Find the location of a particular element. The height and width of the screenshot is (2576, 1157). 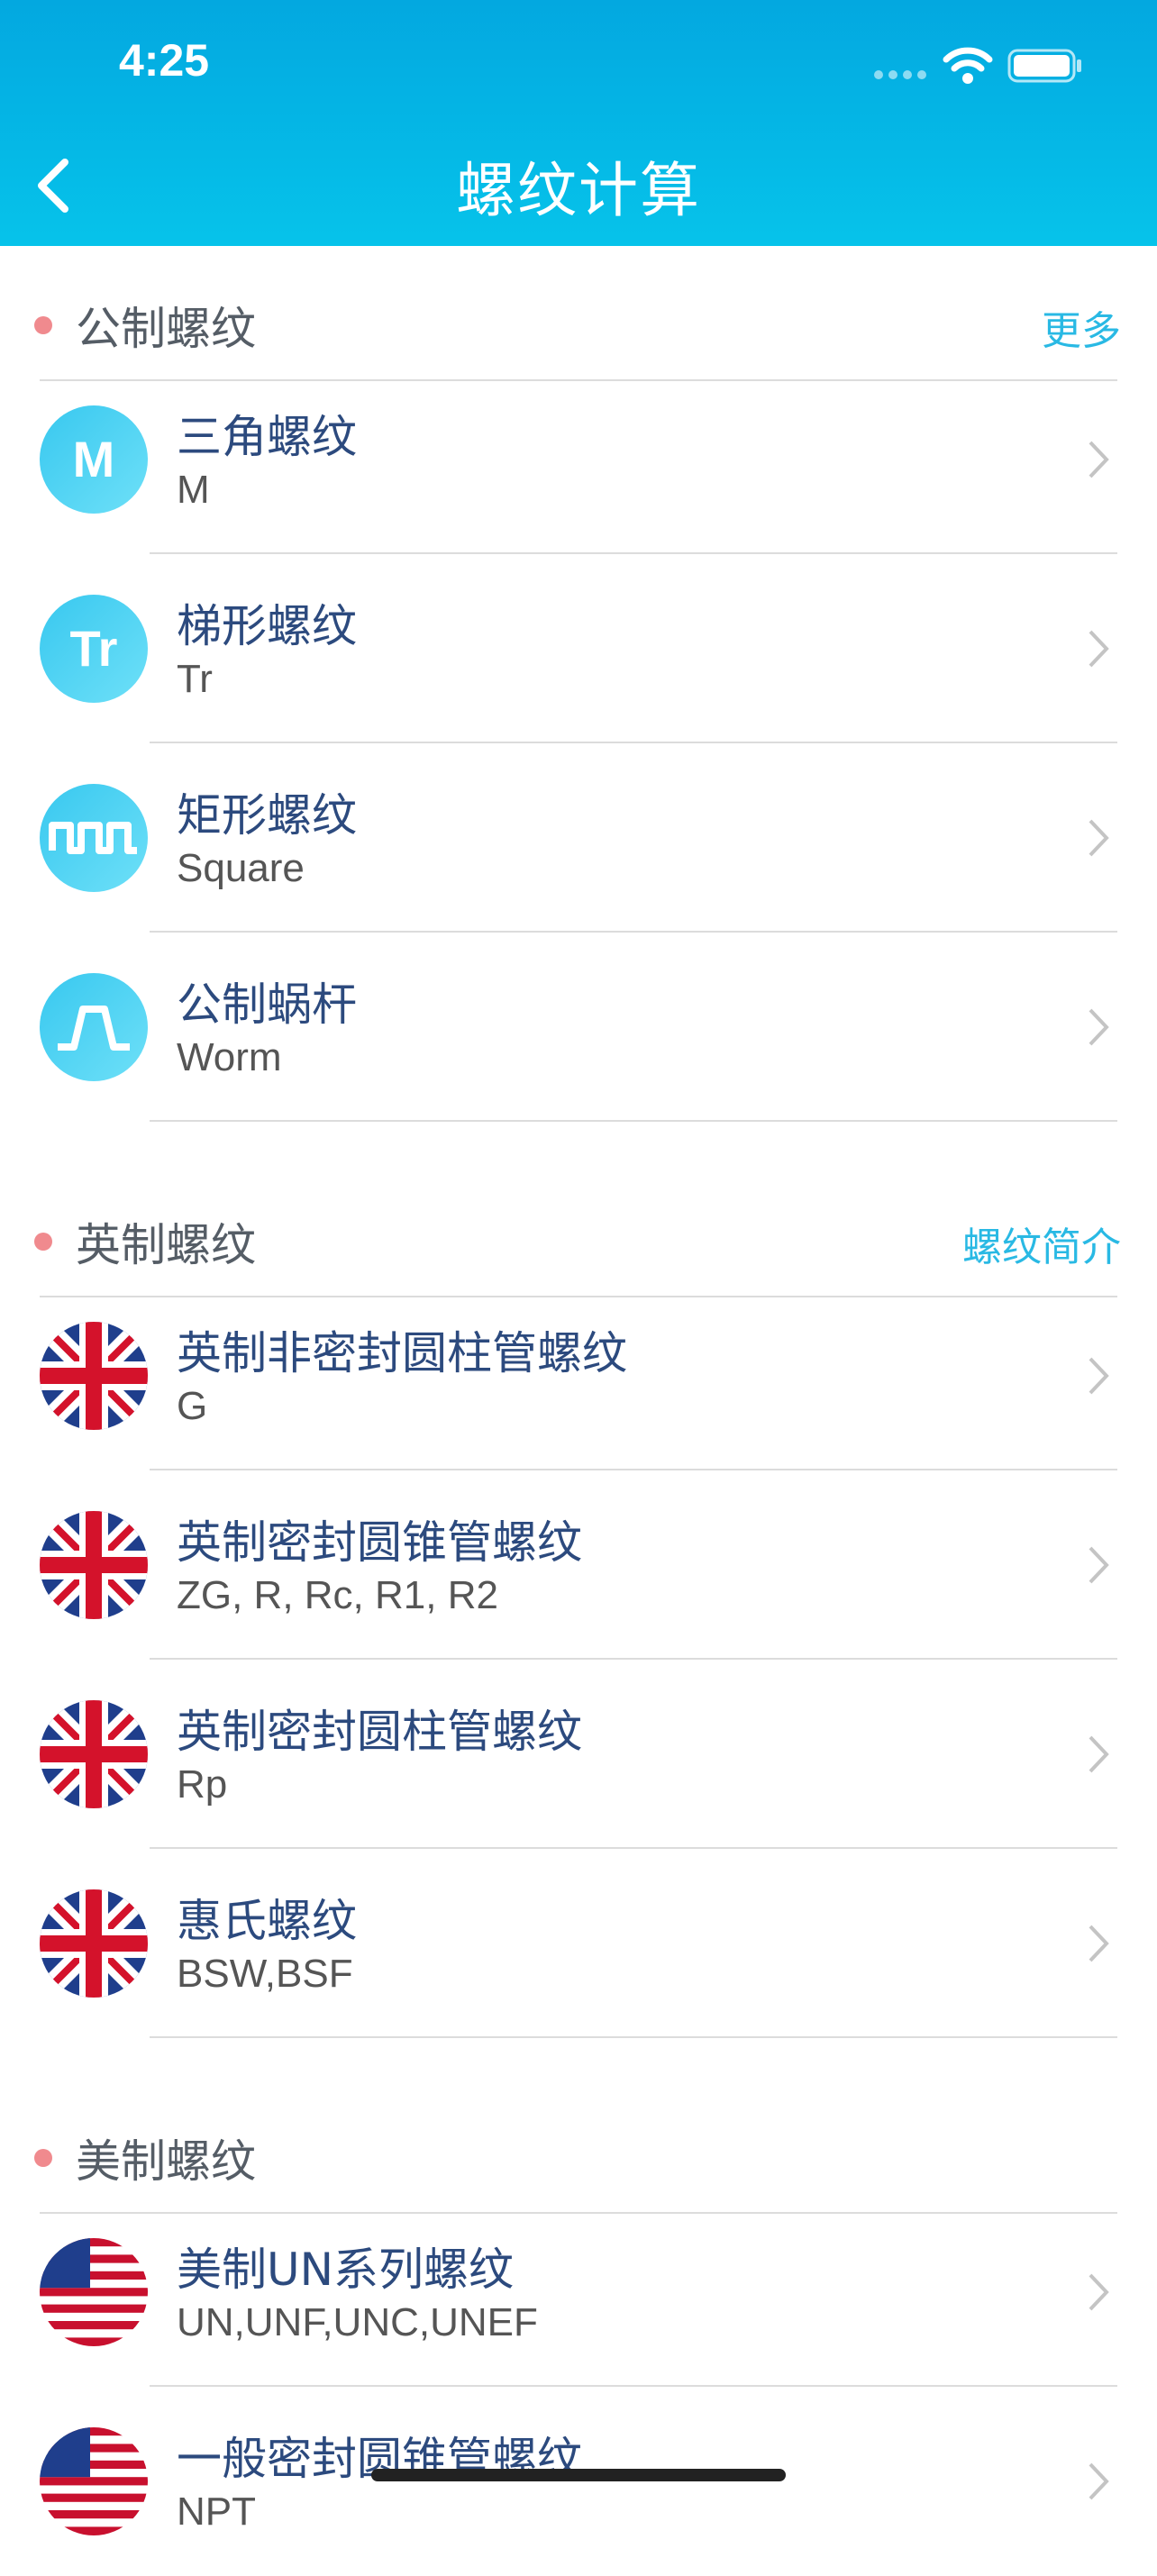

item-title: 英制密封圆锥管螺纹 is located at coordinates (379, 1542).